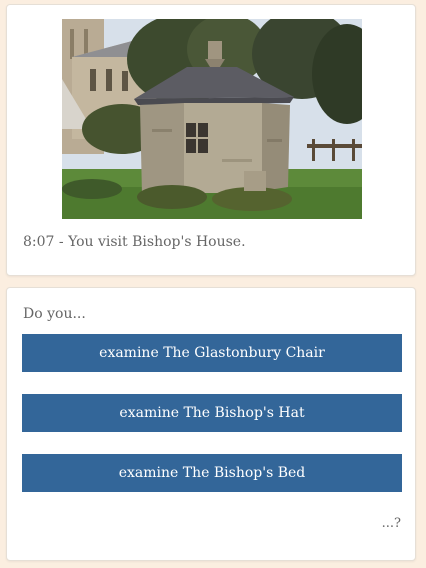 This screenshot has width=426, height=568. Describe the element at coordinates (212, 353) in the screenshot. I see `choice-button-glastonbury-chair: examine The Glastonbury Chair` at that location.